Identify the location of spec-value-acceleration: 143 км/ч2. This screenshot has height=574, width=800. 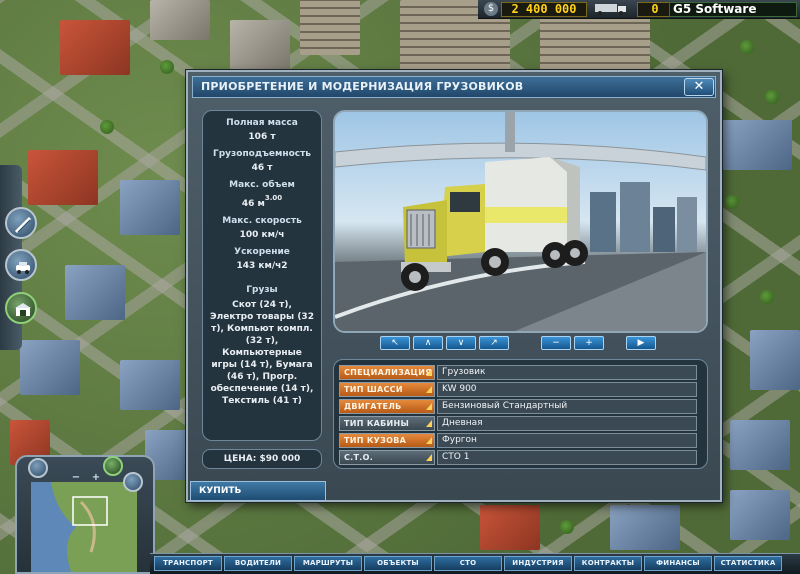
(262, 266).